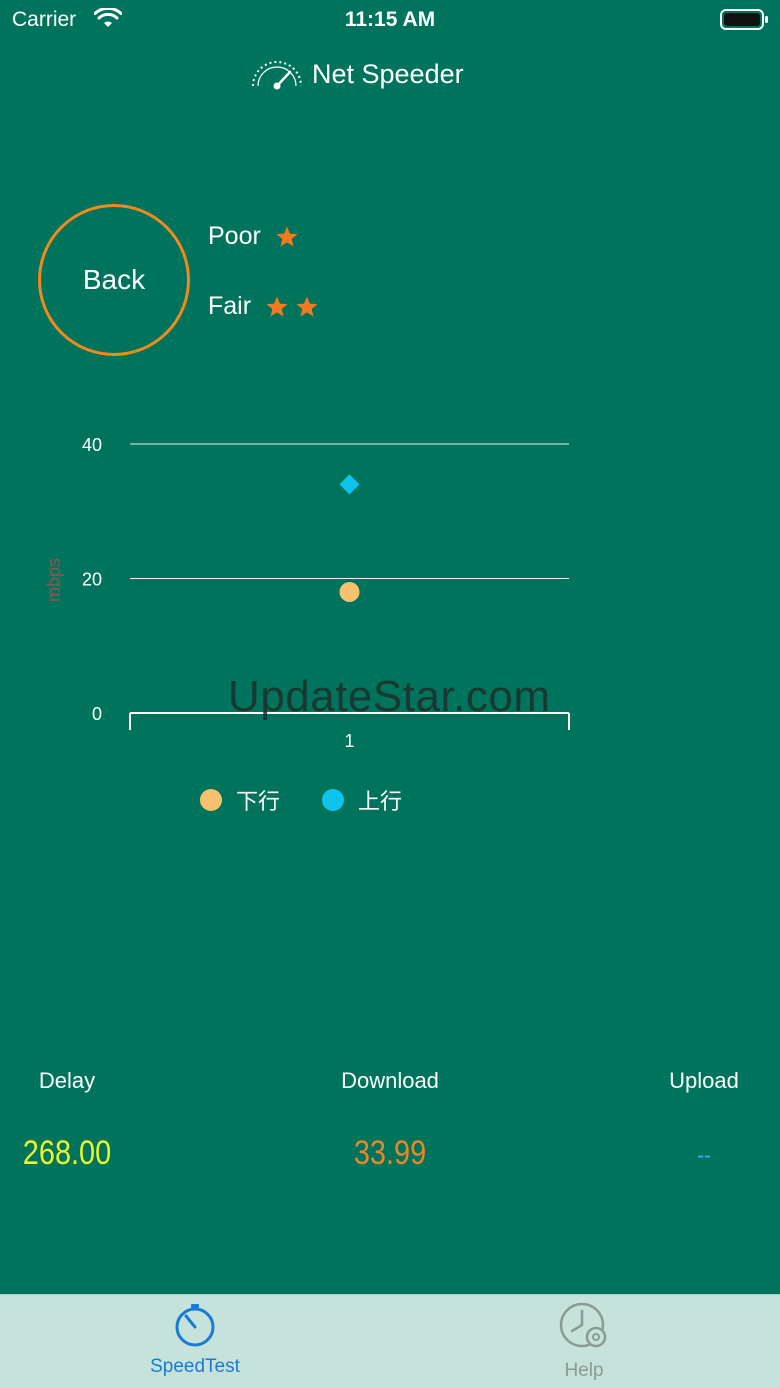 Image resolution: width=780 pixels, height=1388 pixels. Describe the element at coordinates (349, 741) in the screenshot. I see `x-tick-label: 1` at that location.